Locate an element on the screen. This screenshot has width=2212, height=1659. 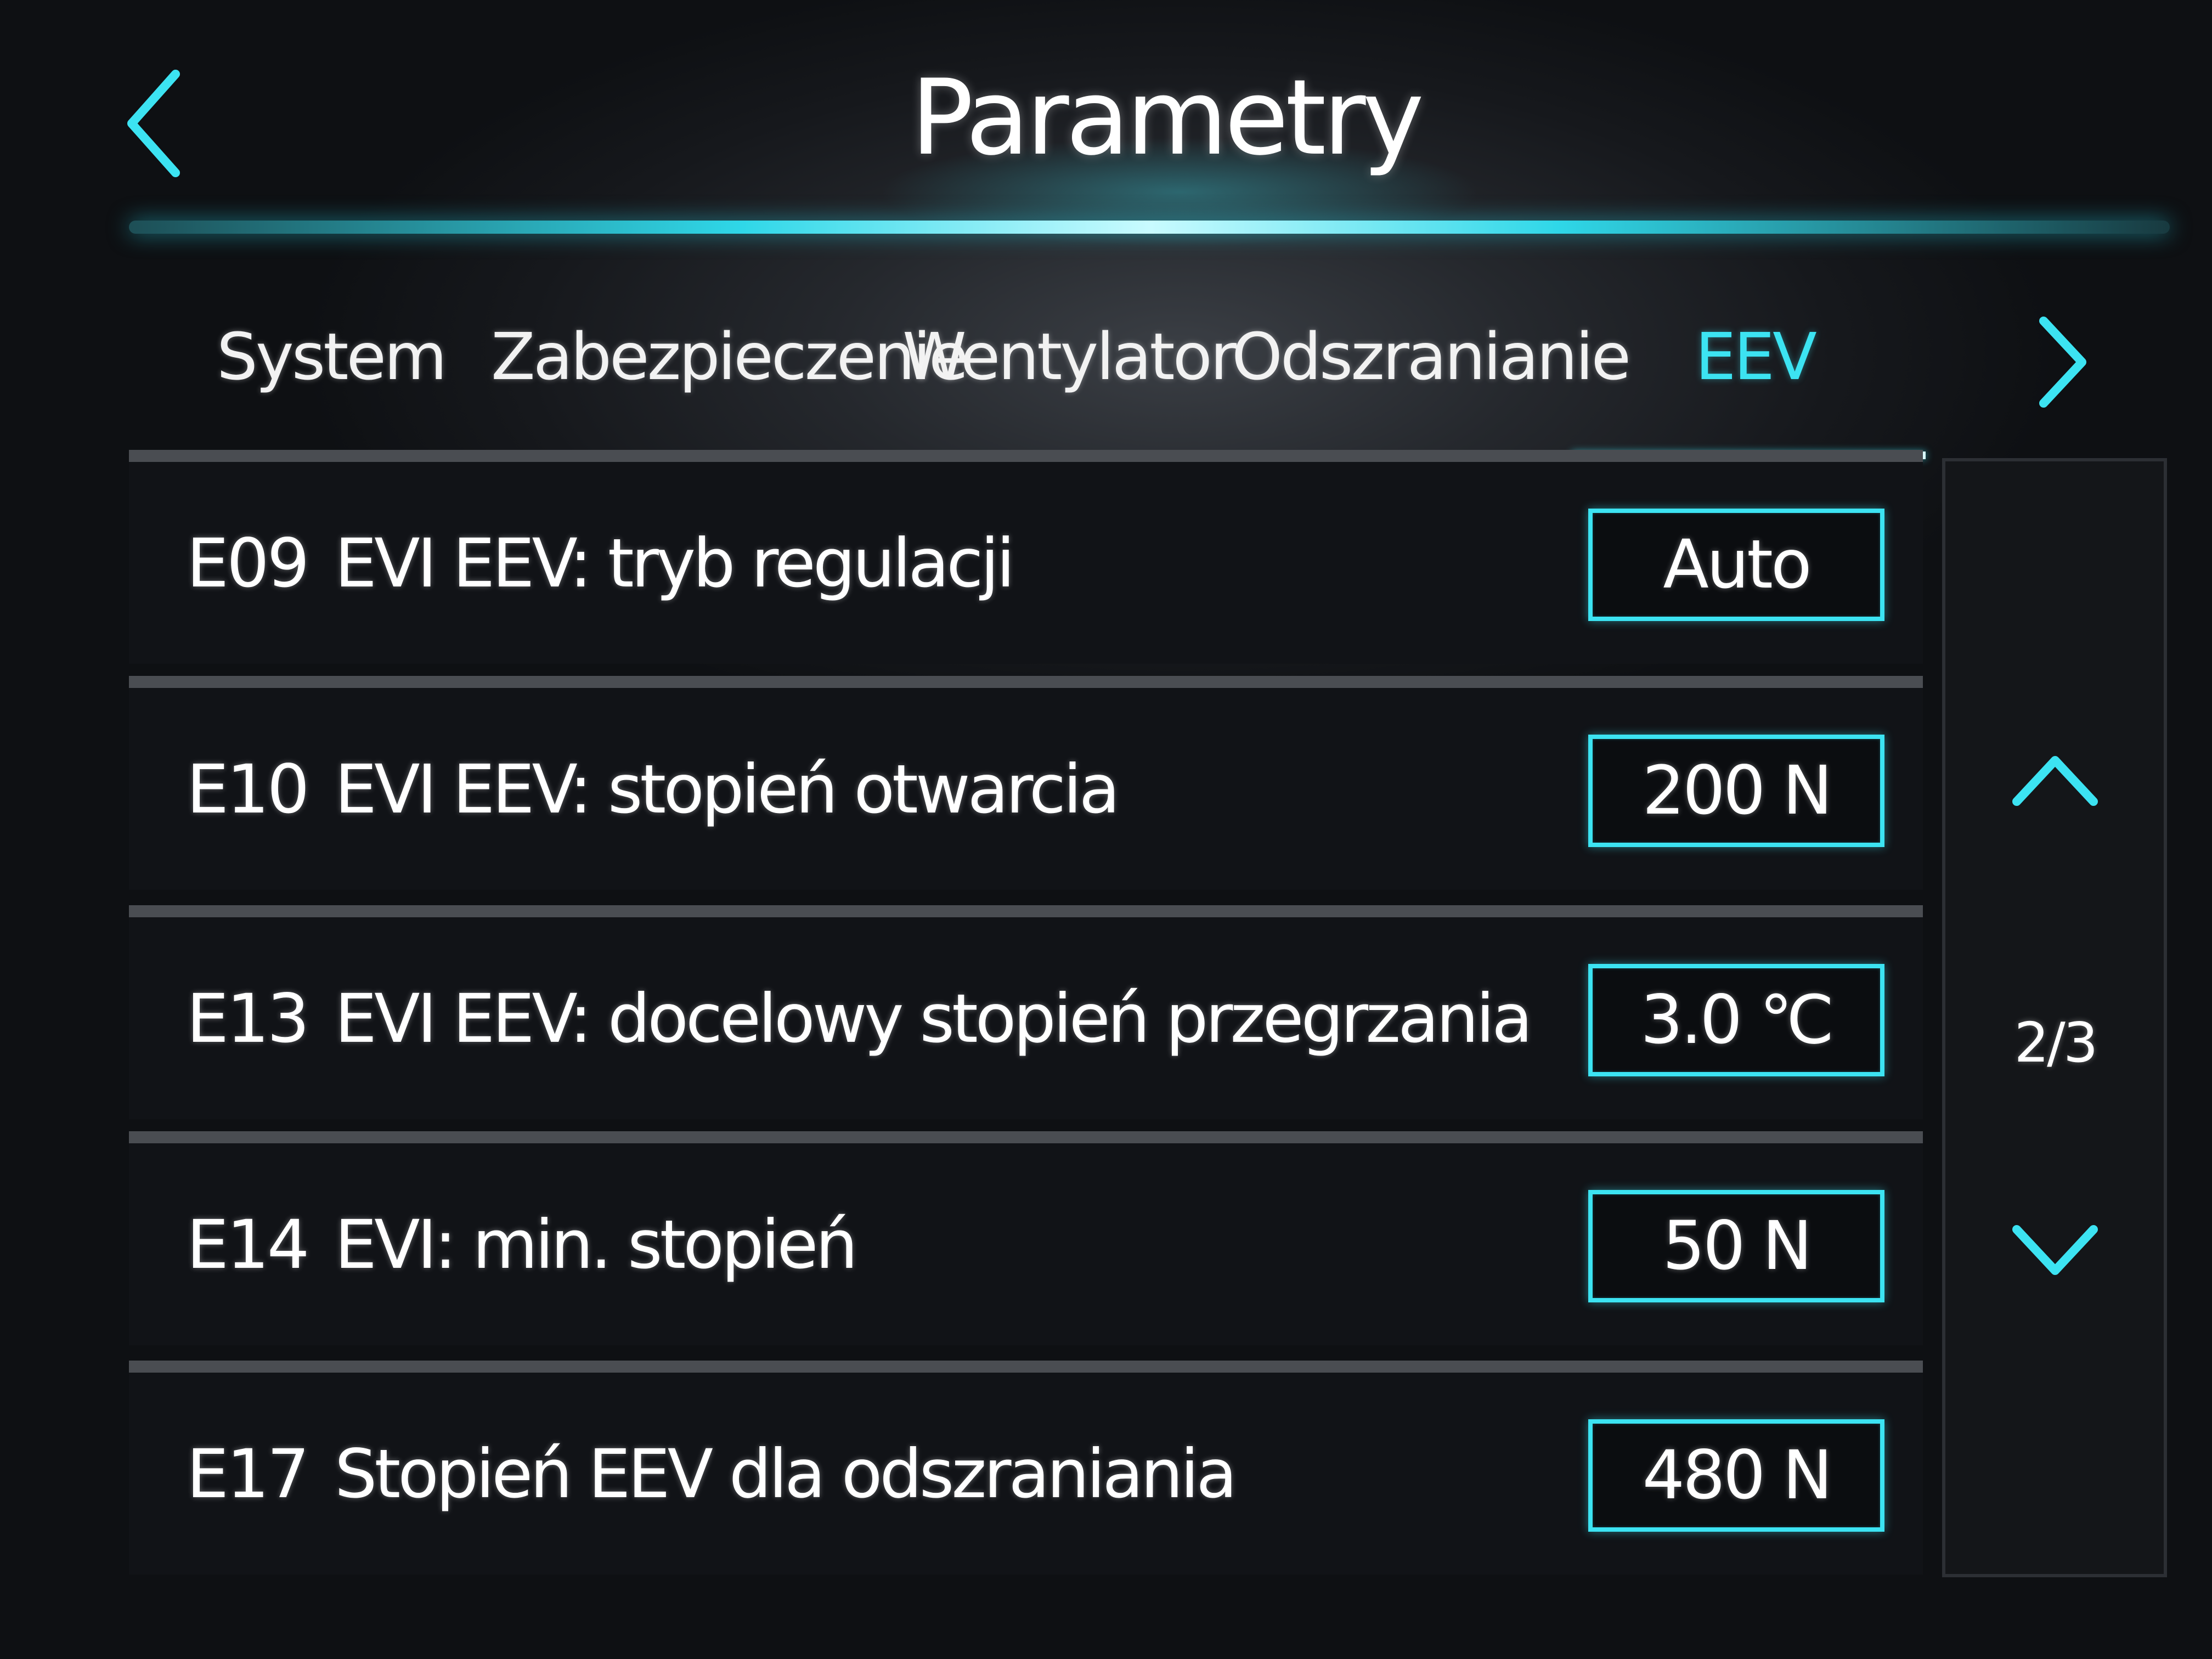
parameter-value-field: 3.0 ℃ is located at coordinates (1736, 1020).